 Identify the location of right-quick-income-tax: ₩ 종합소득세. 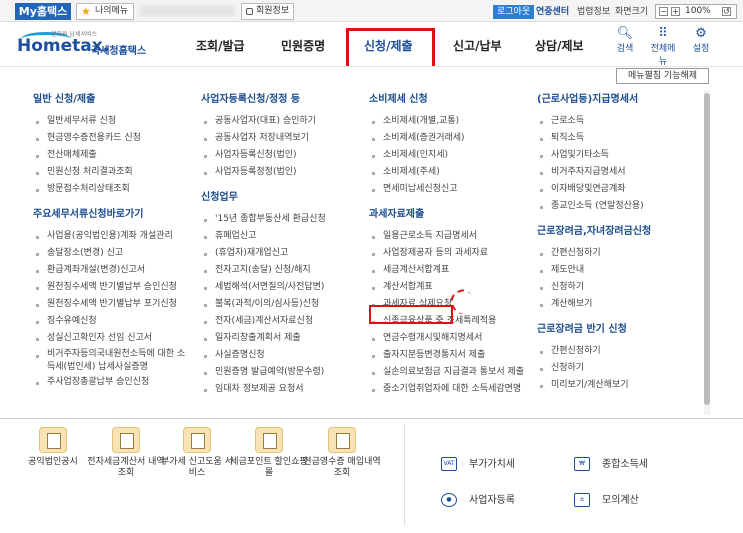
(611, 465).